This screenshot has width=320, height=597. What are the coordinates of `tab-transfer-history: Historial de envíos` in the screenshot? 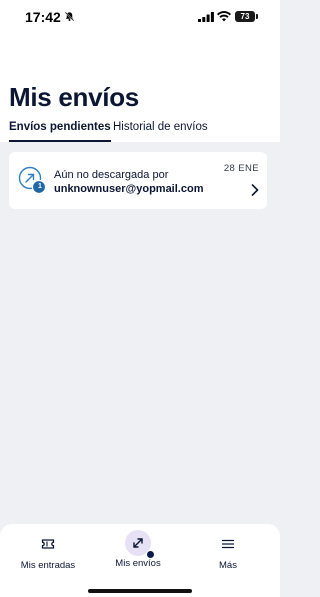 It's located at (160, 131).